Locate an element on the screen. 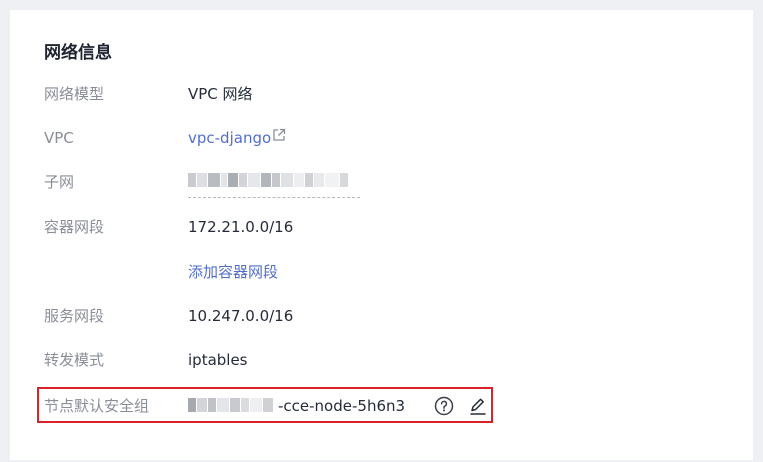 The width and height of the screenshot is (763, 462). security-group-label: 节点默认安全组 is located at coordinates (97, 406).